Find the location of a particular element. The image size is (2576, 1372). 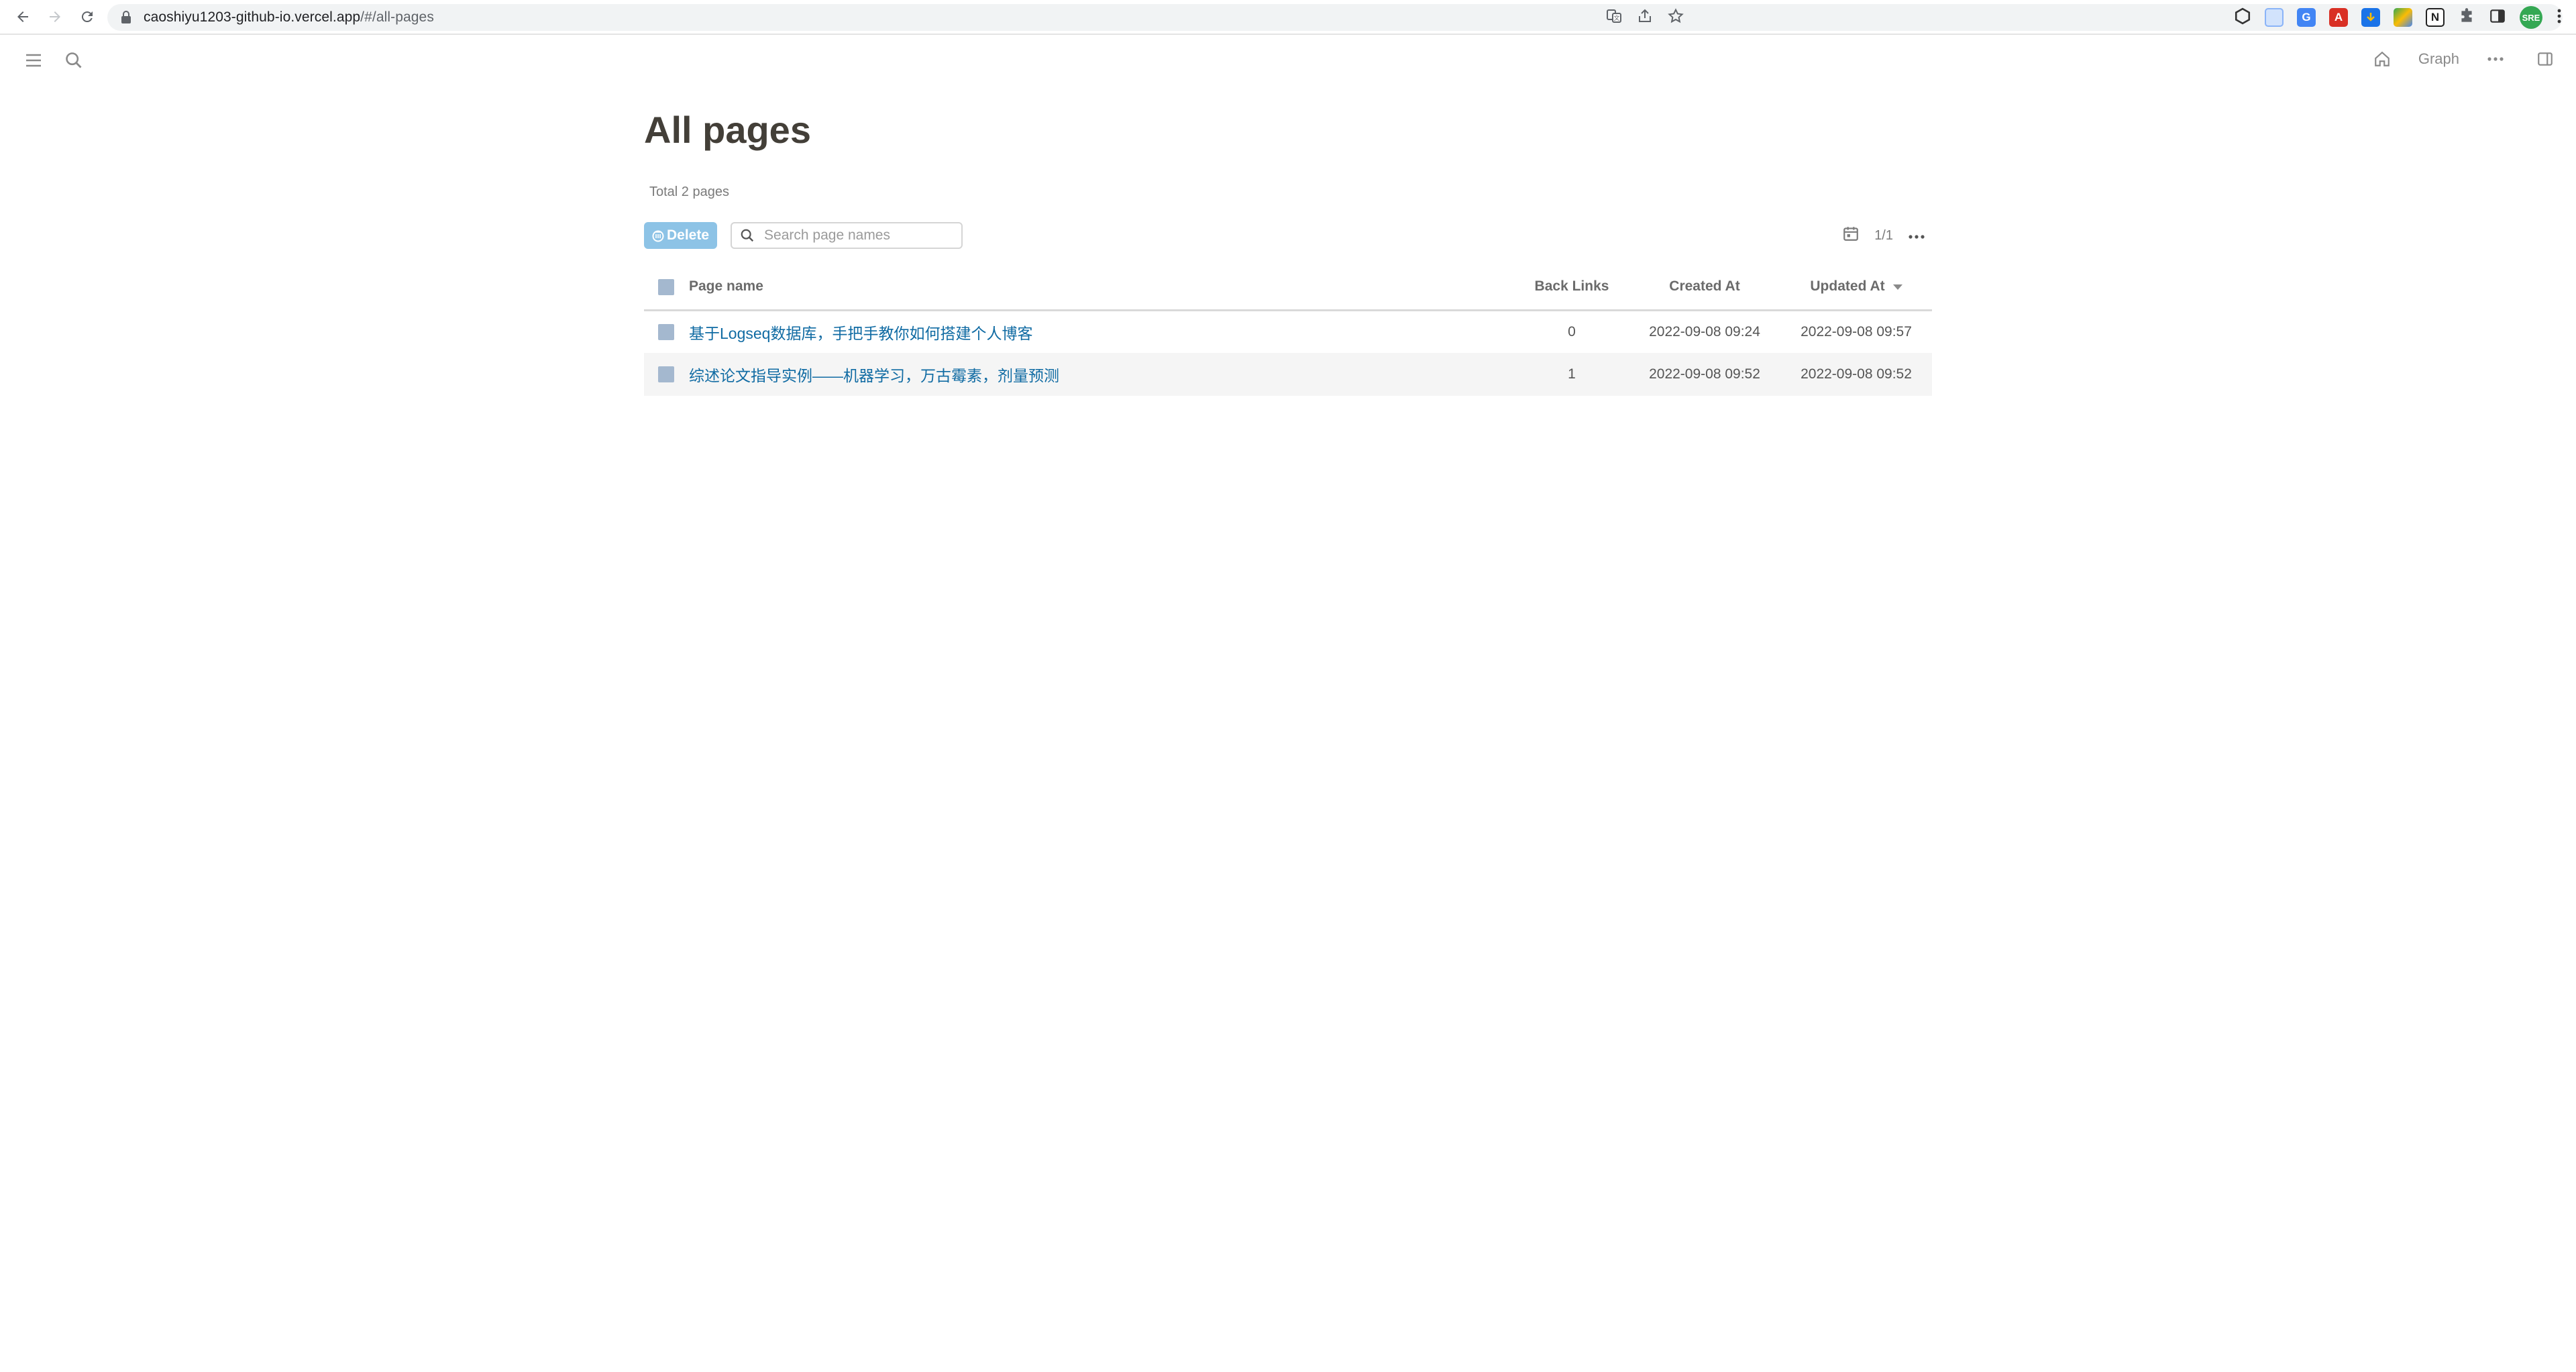

right-sidebar-toggle is located at coordinates (2545, 59).